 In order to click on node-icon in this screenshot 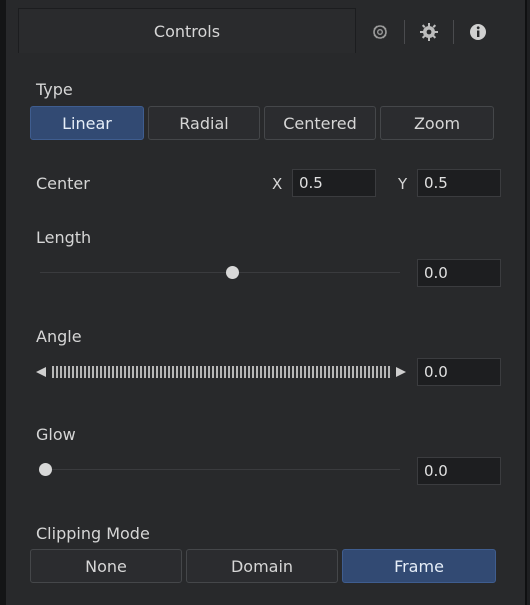, I will do `click(380, 32)`.